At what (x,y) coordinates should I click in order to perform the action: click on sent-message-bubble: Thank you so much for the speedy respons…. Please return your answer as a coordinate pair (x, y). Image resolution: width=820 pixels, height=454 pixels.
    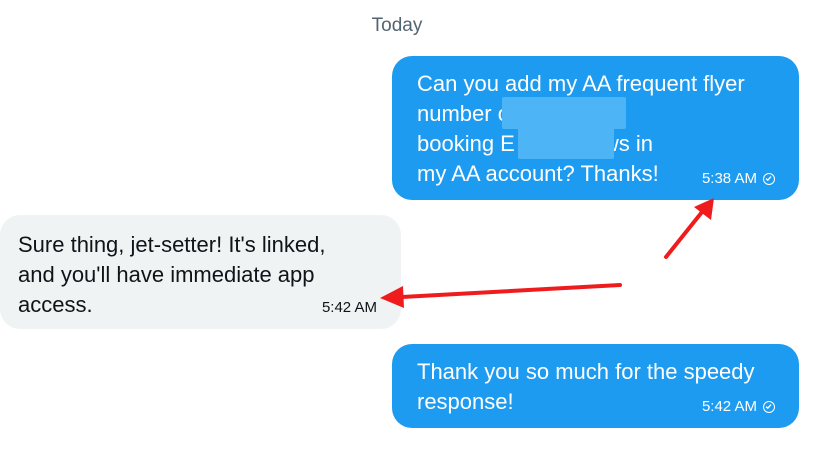
    Looking at the image, I should click on (595, 386).